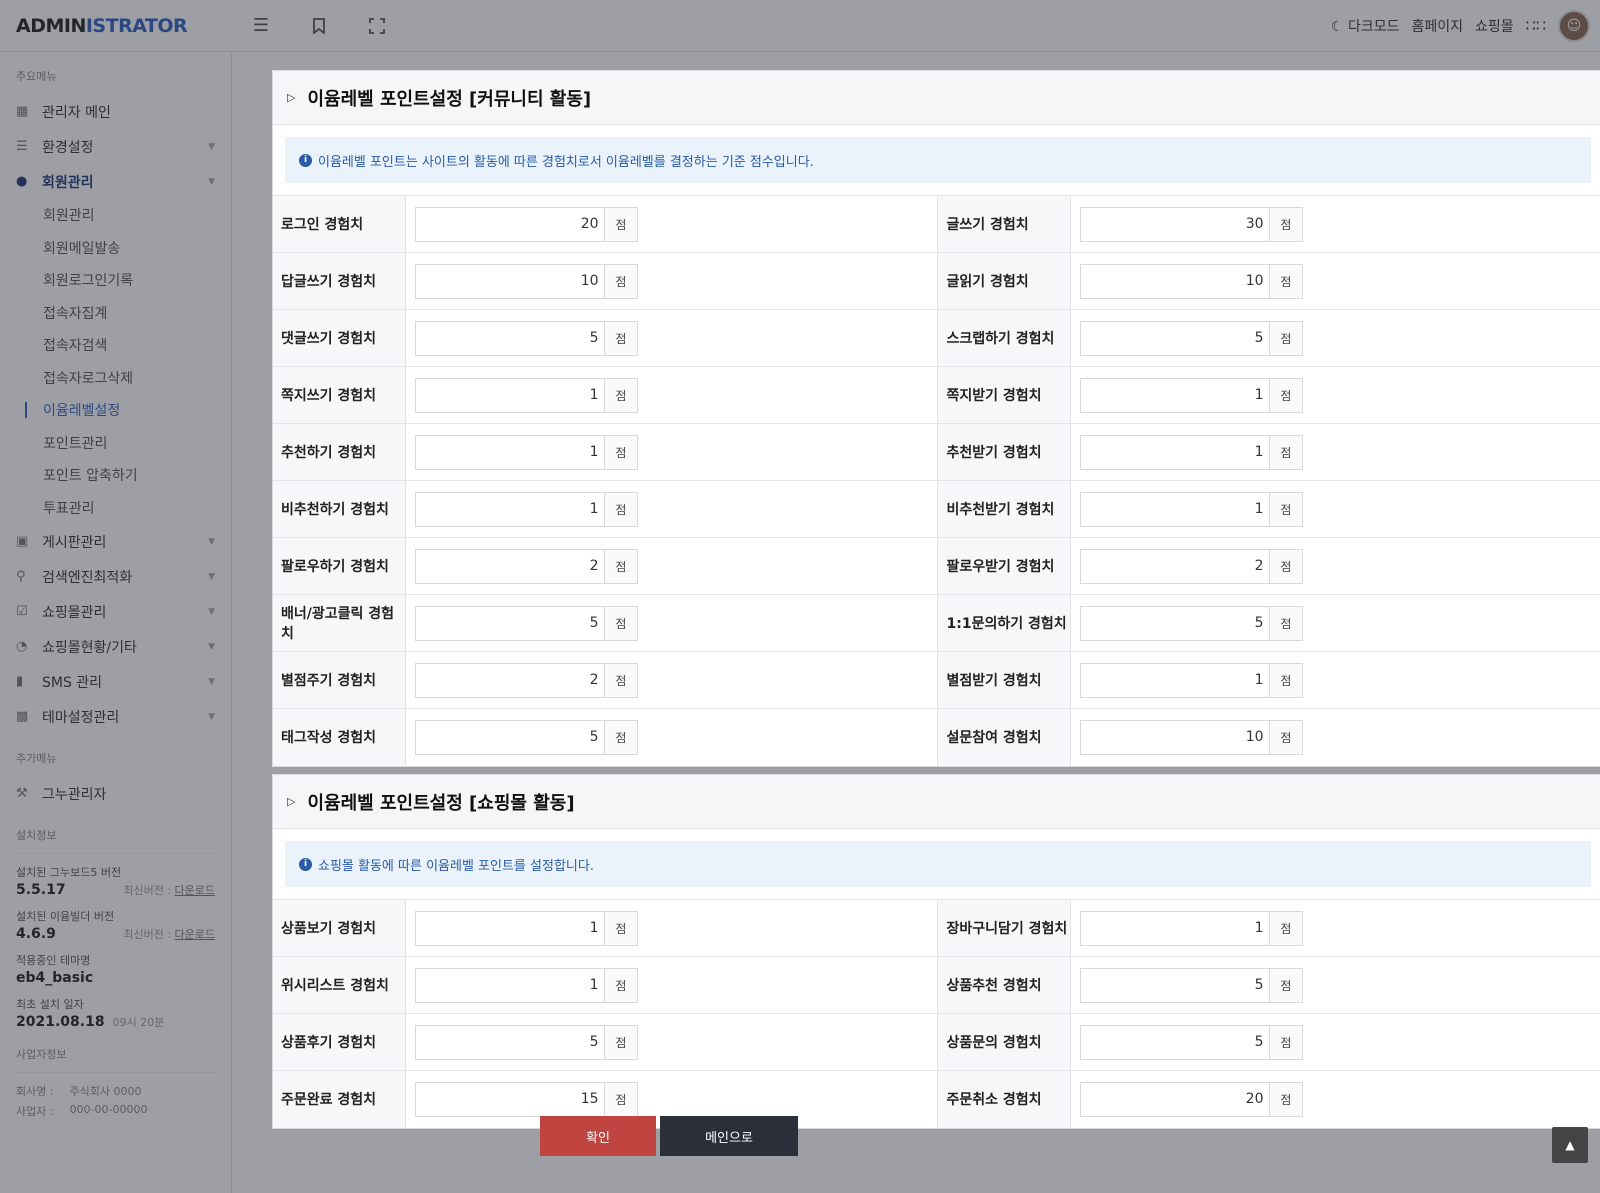  What do you see at coordinates (598, 1136) in the screenshot?
I see `confirm-button: 확인` at bounding box center [598, 1136].